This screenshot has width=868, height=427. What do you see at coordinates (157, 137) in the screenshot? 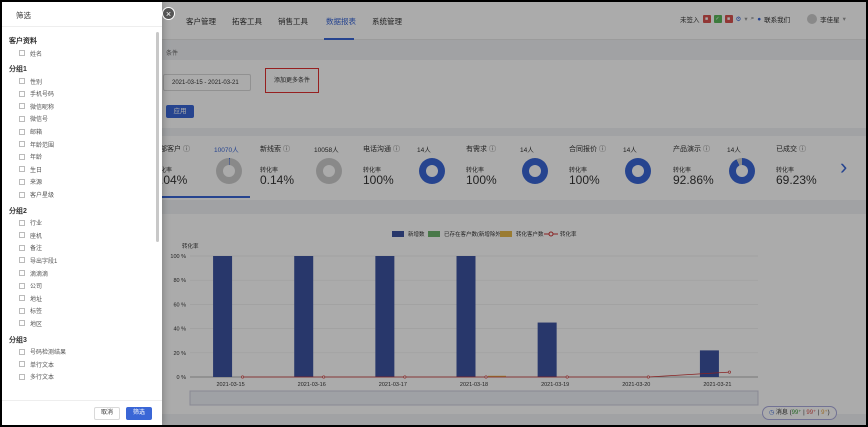
I see `drawer-scrollbar` at bounding box center [157, 137].